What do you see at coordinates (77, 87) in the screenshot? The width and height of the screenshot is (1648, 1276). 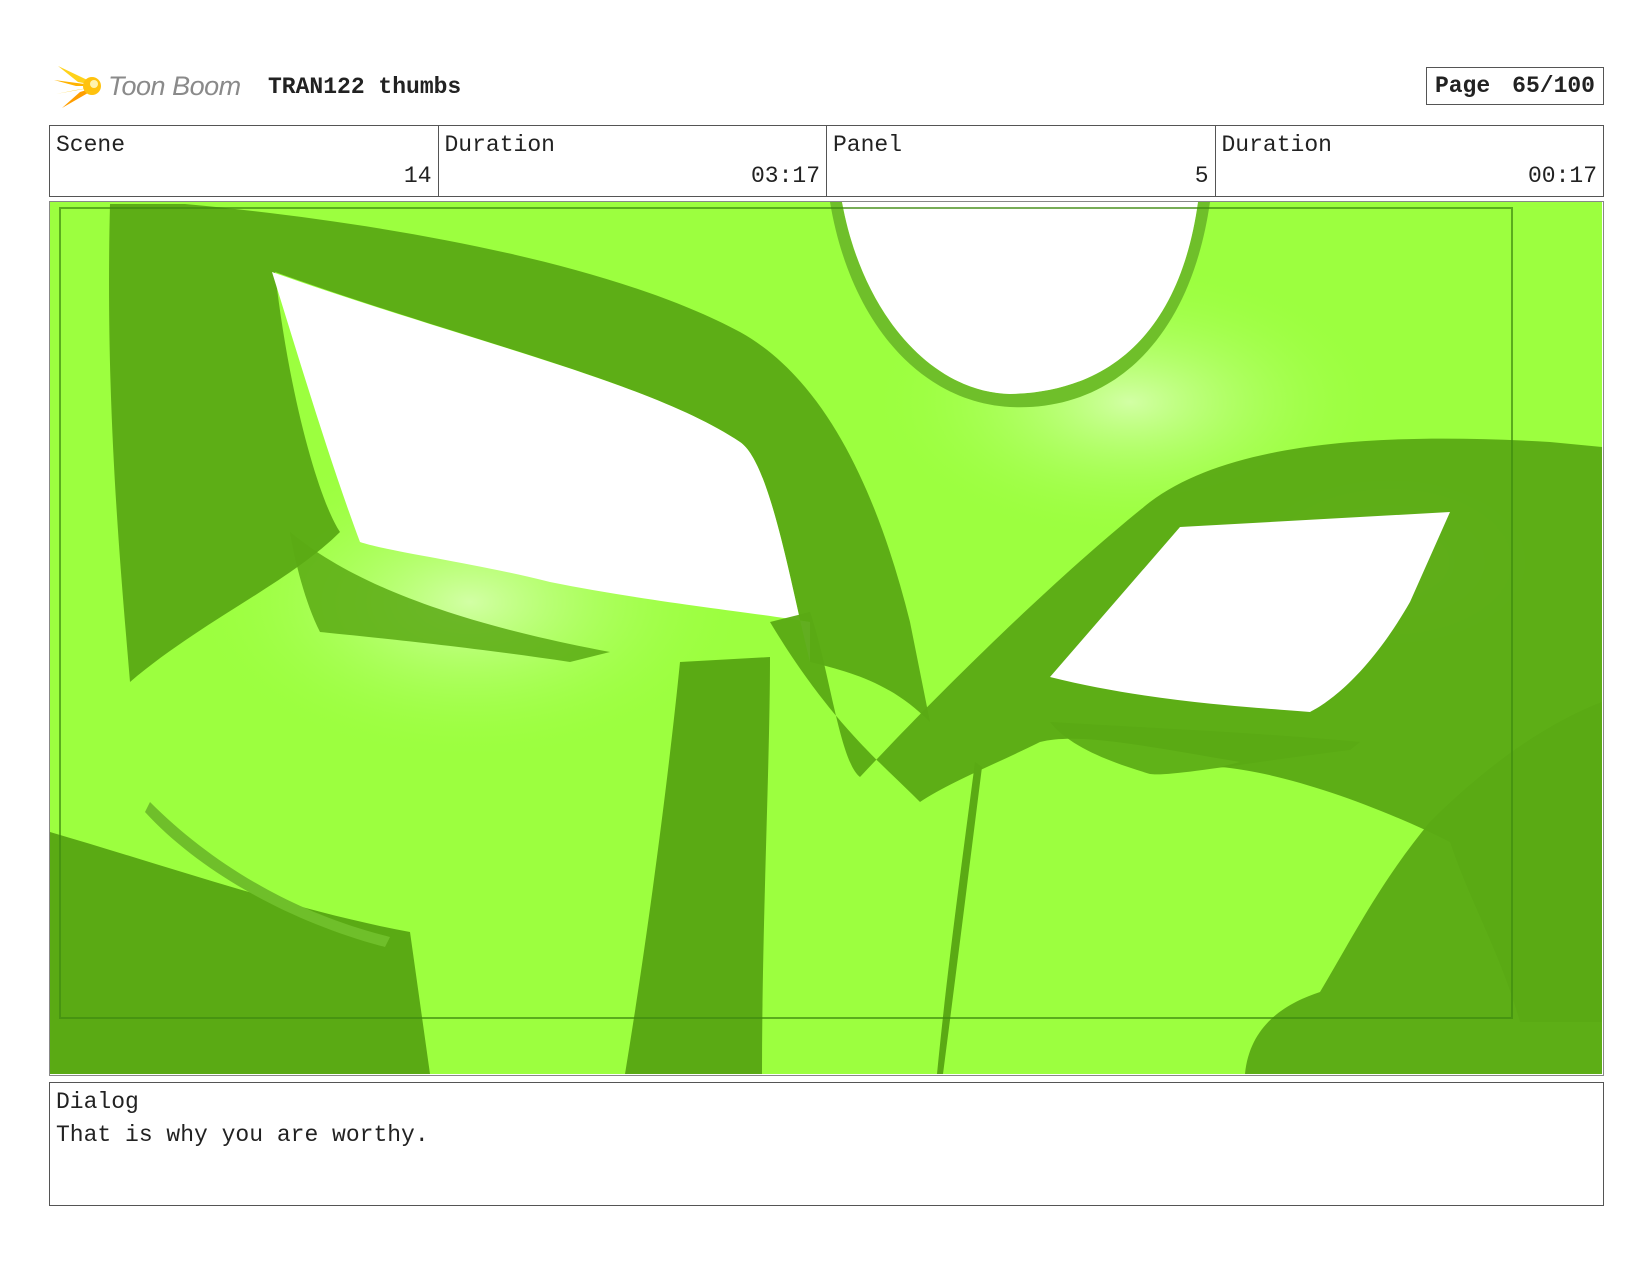 I see `toon-boom-logo-icon` at bounding box center [77, 87].